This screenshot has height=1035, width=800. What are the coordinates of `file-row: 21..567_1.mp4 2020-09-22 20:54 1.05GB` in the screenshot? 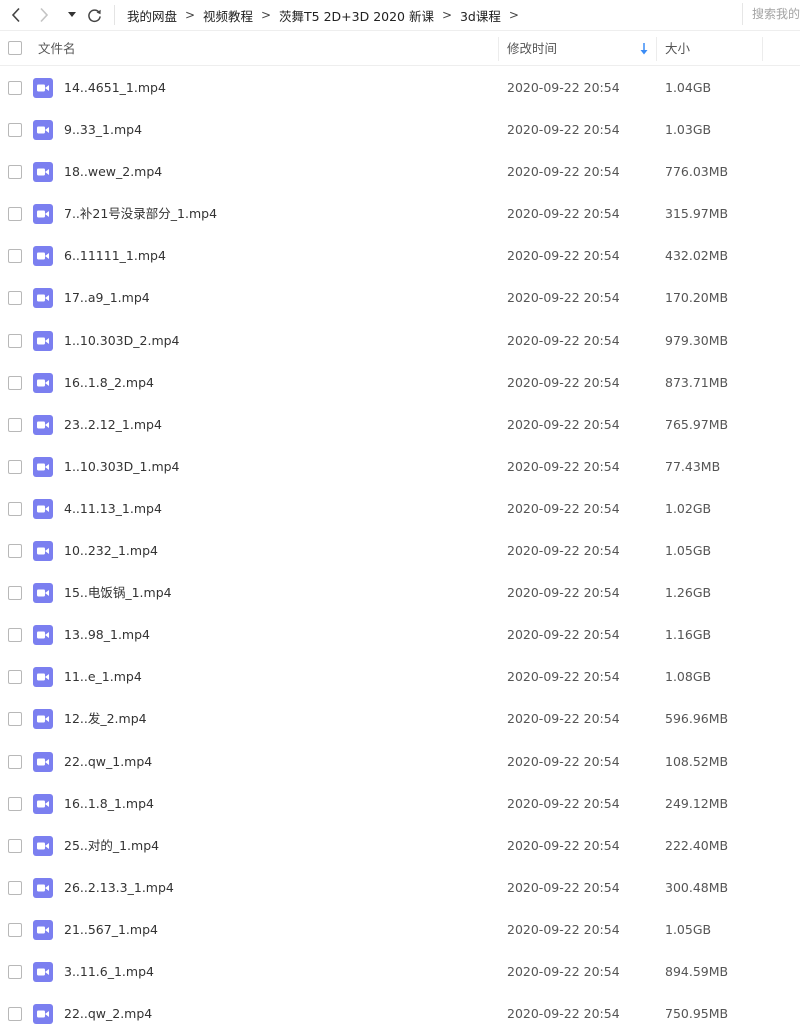 It's located at (400, 930).